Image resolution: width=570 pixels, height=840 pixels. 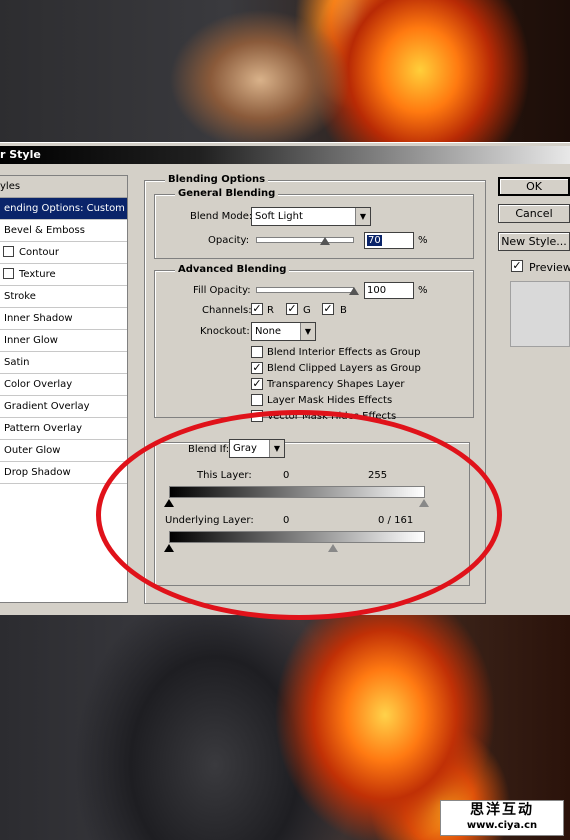 I want to click on this-layer-high-value: 255, so click(x=378, y=475).